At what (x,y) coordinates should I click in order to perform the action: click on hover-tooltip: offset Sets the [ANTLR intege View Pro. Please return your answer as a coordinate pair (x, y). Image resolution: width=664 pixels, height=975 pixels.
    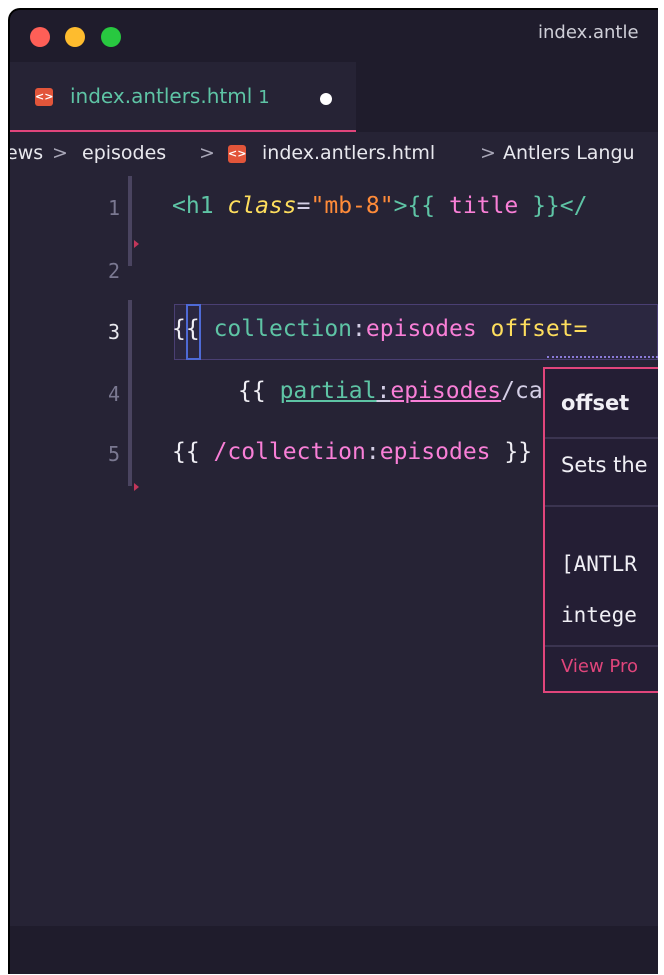
    Looking at the image, I should click on (600, 530).